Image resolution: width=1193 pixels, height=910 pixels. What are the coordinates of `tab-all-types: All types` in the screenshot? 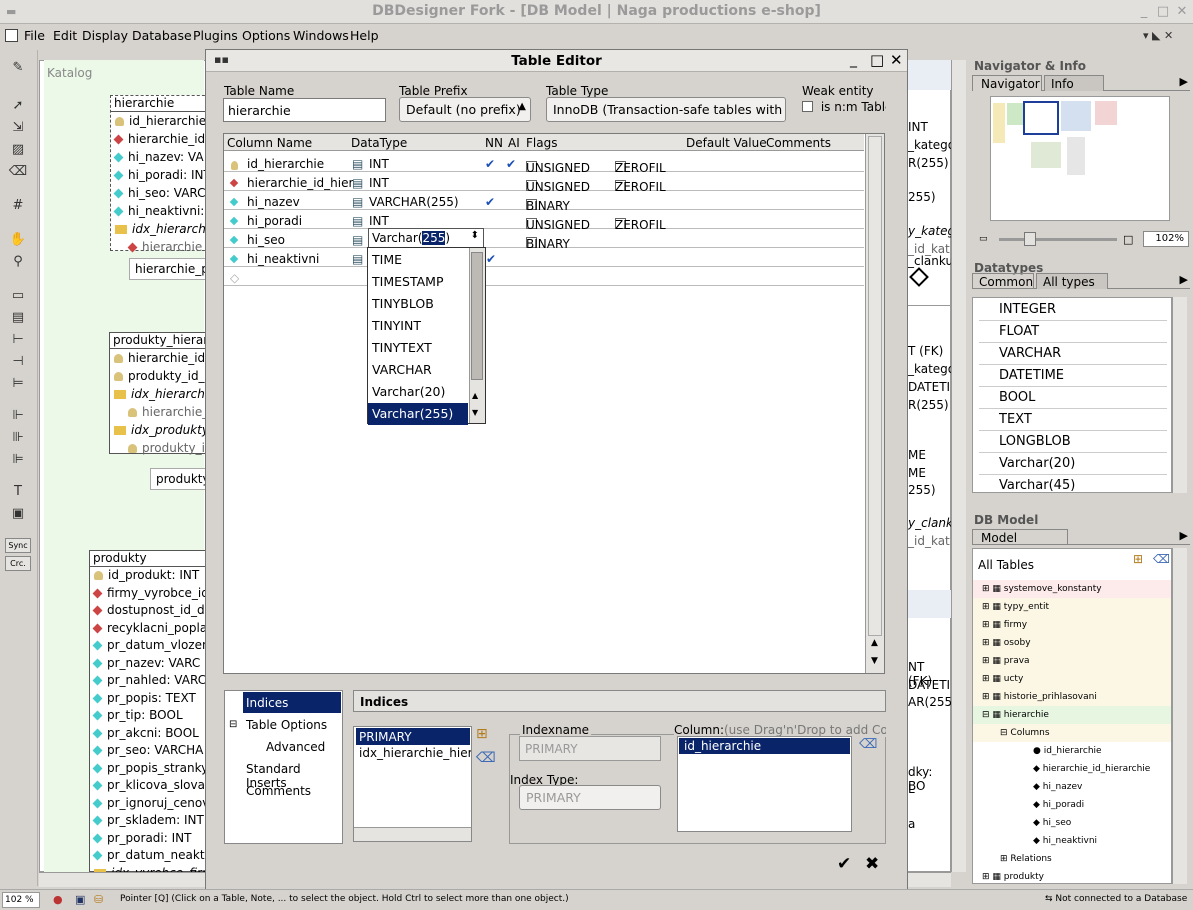 It's located at (1072, 281).